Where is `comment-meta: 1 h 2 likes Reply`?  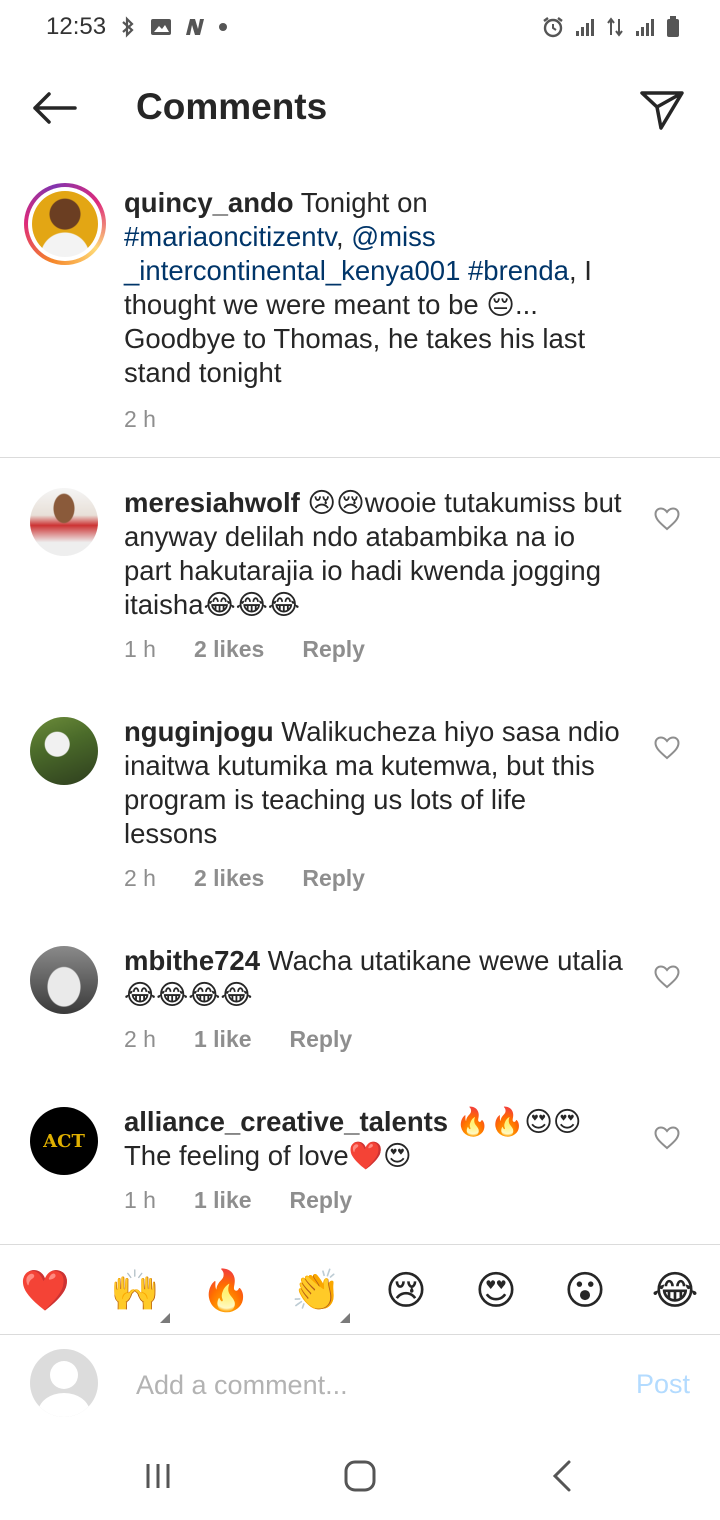 comment-meta: 1 h 2 likes Reply is located at coordinates (244, 649).